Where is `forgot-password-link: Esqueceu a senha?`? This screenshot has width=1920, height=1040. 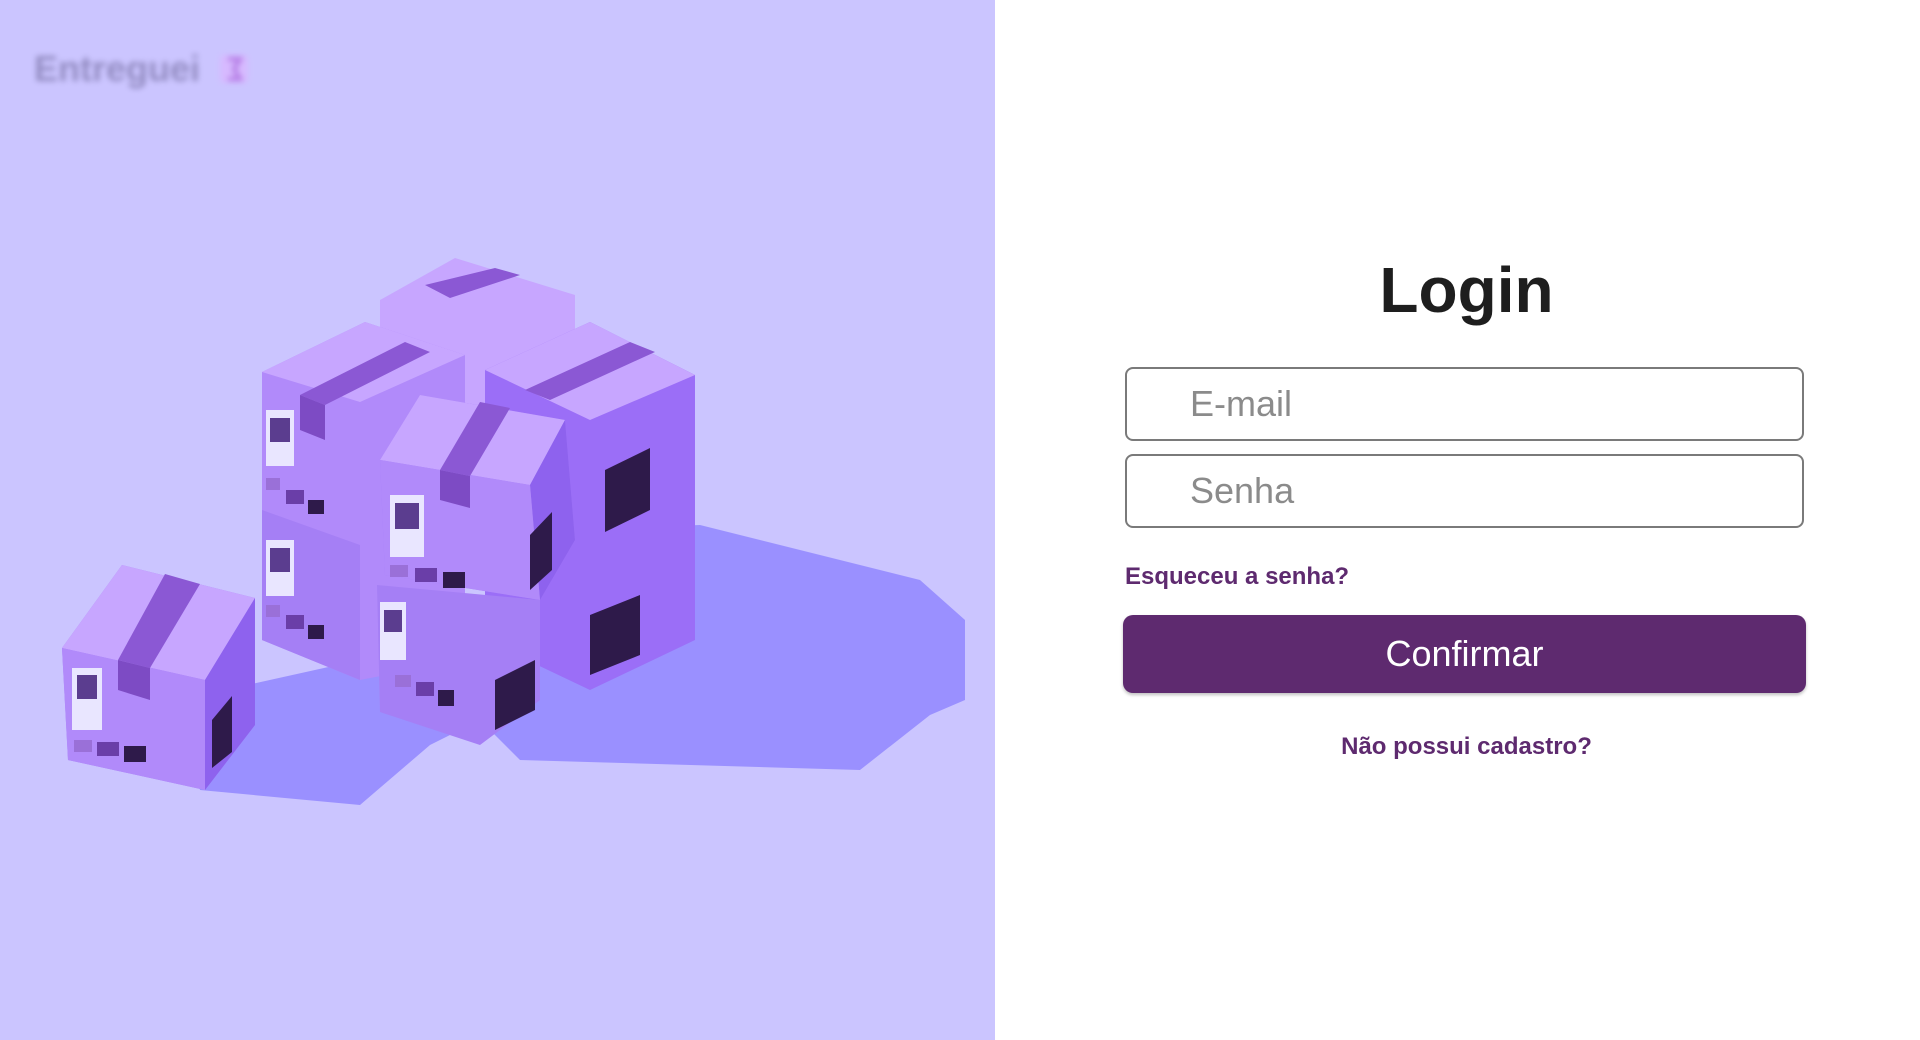
forgot-password-link: Esqueceu a senha? is located at coordinates (1237, 577).